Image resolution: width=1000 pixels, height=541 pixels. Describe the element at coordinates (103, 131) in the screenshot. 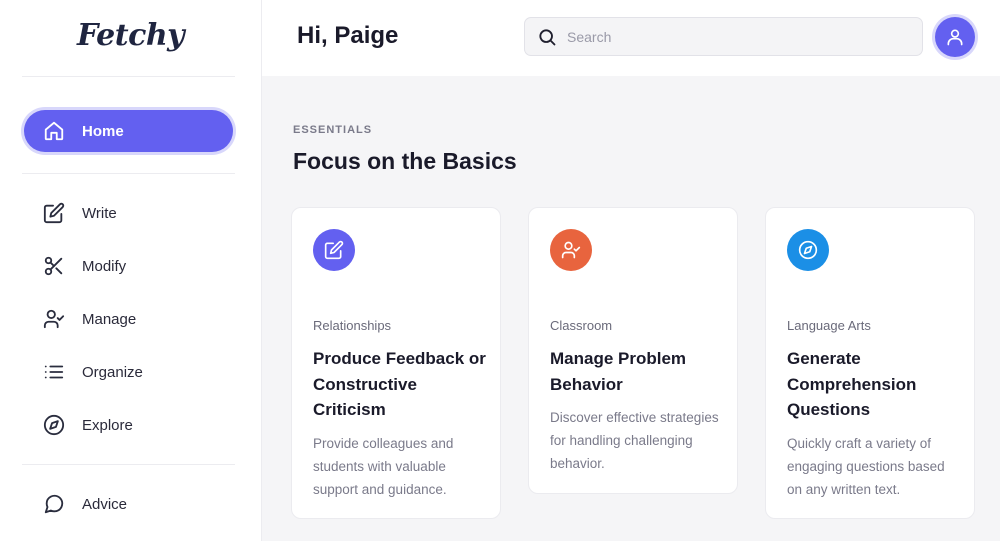

I see `sidebar-item-label: Home` at that location.